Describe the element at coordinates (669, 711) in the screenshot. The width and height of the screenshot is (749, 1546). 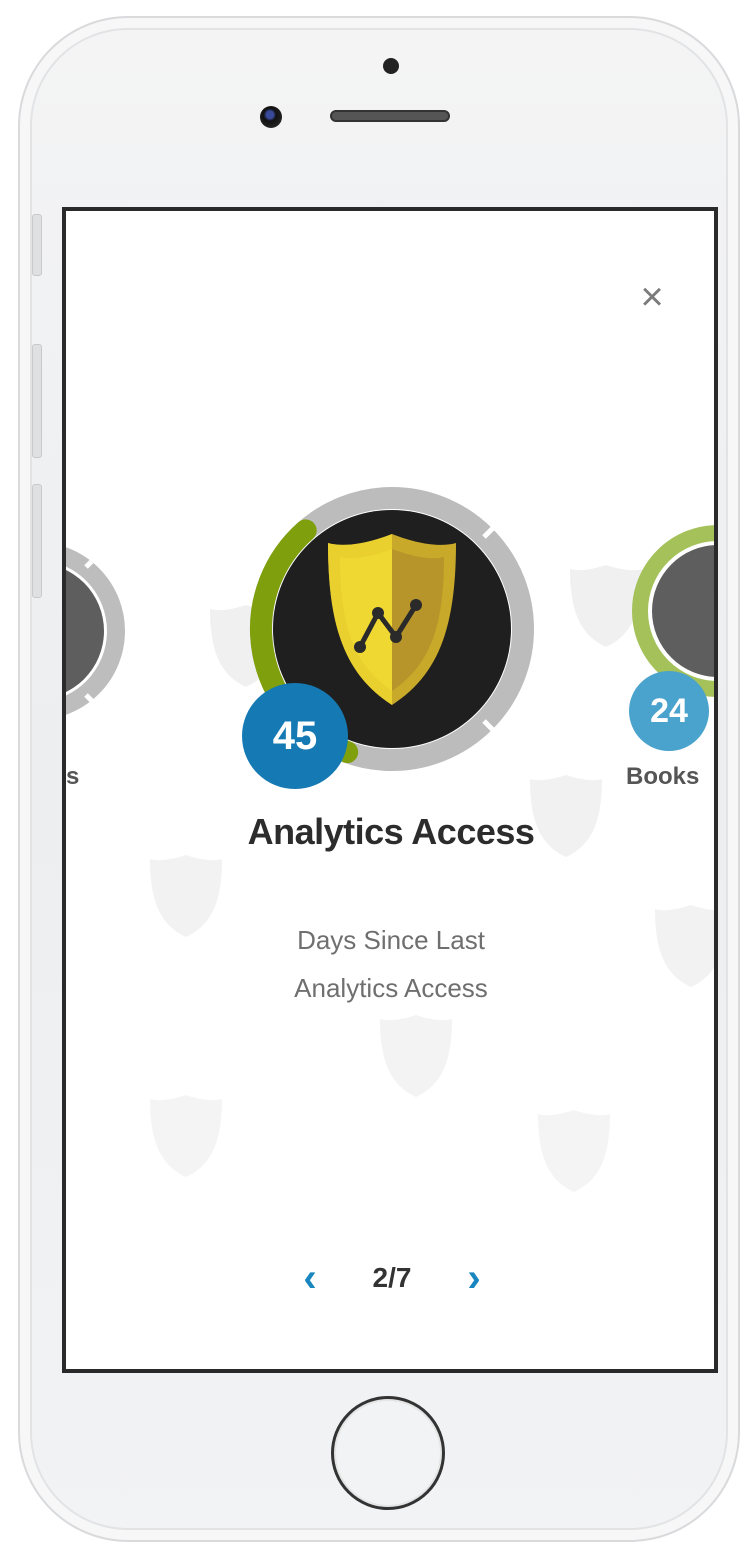
I see `next-badge-count: 24` at that location.